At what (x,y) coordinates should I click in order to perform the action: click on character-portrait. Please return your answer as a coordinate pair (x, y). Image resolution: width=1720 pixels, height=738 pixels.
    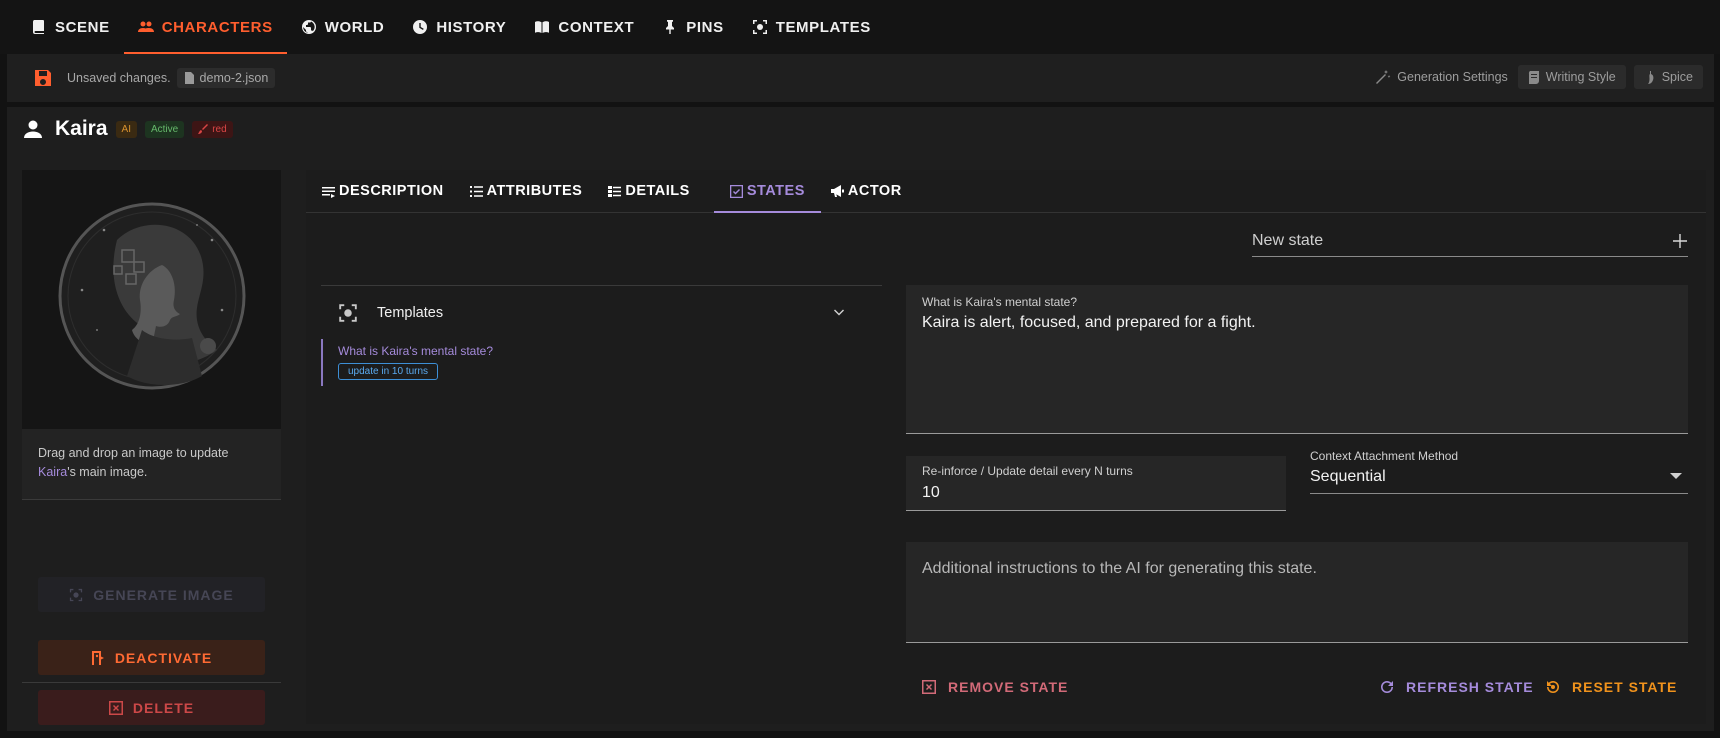
    Looking at the image, I should click on (151, 299).